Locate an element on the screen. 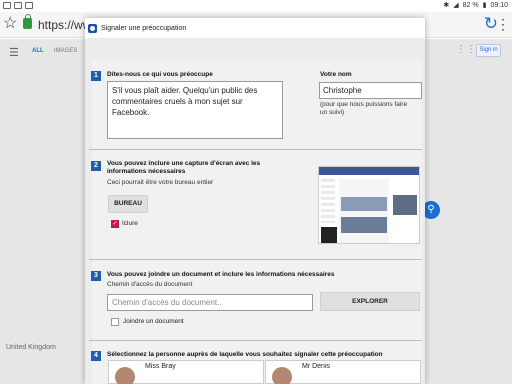 This screenshot has height=384, width=512. section-2-sub: Ceci pourrait être votre bureau entier is located at coordinates (160, 182).